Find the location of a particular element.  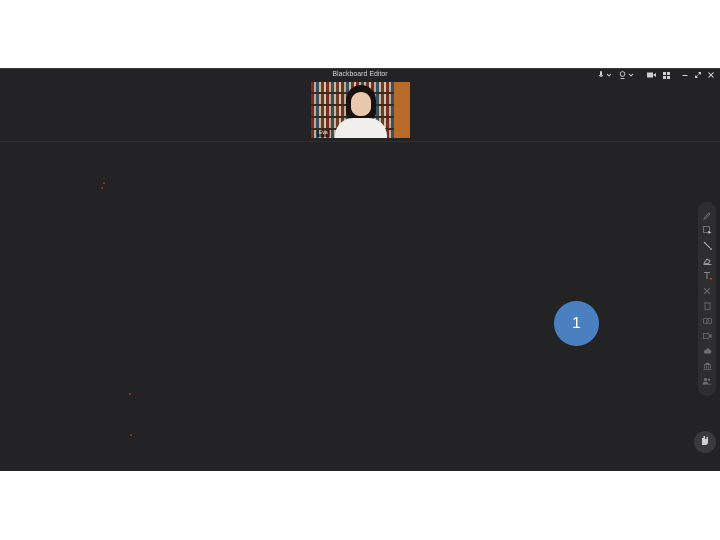

eraser-tool is located at coordinates (707, 260).